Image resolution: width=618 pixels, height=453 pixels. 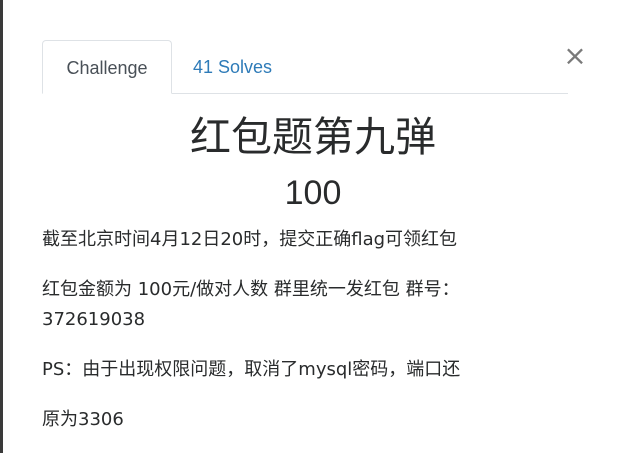 What do you see at coordinates (107, 67) in the screenshot?
I see `tab-challenge: Challenge` at bounding box center [107, 67].